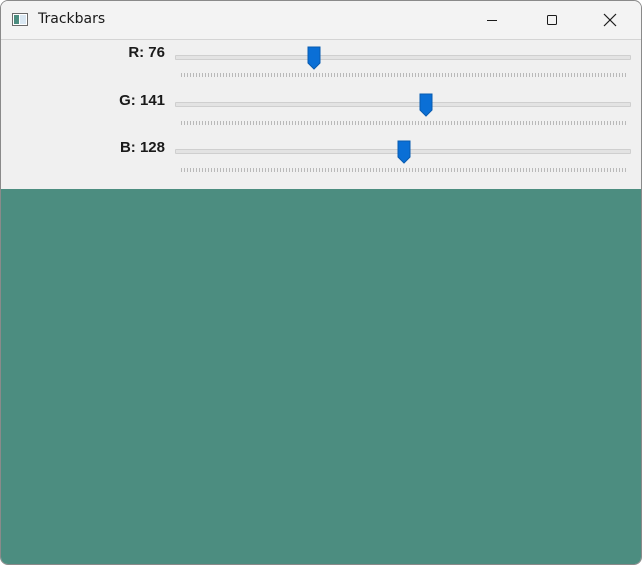 The height and width of the screenshot is (565, 642). I want to click on trackbar-thumb-g, so click(426, 105).